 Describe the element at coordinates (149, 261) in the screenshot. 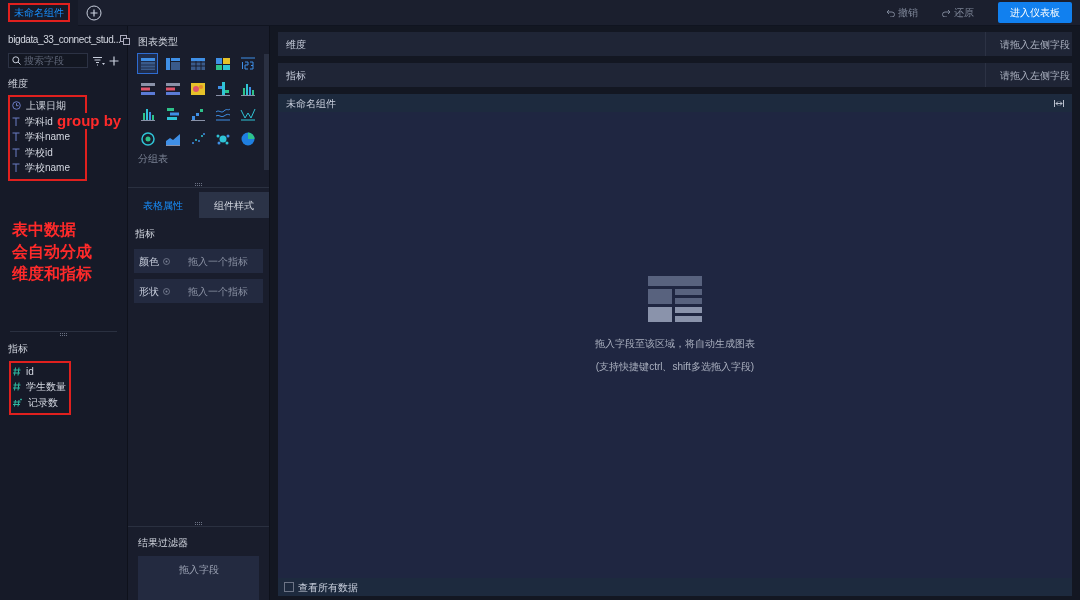

I see `slot-label: 颜色` at that location.